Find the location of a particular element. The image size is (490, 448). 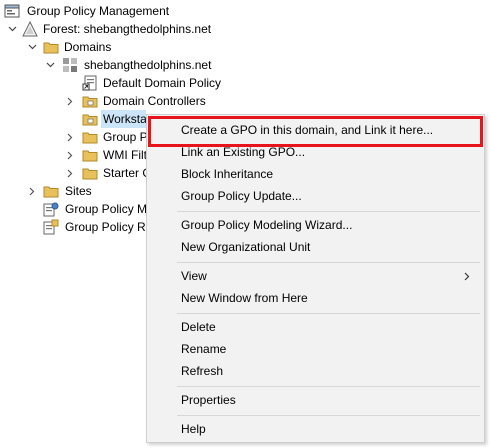

tree-item-group-policy-results: Group Policy Results is located at coordinates (73, 227).